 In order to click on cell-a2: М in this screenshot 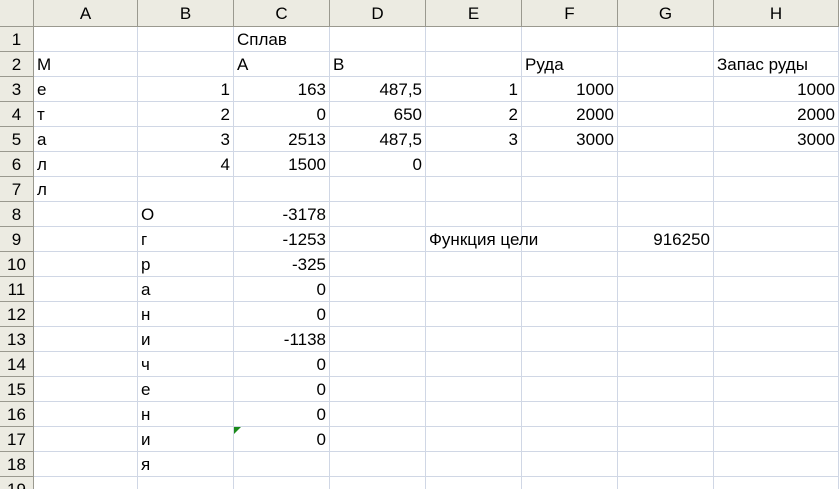, I will do `click(86, 64)`.